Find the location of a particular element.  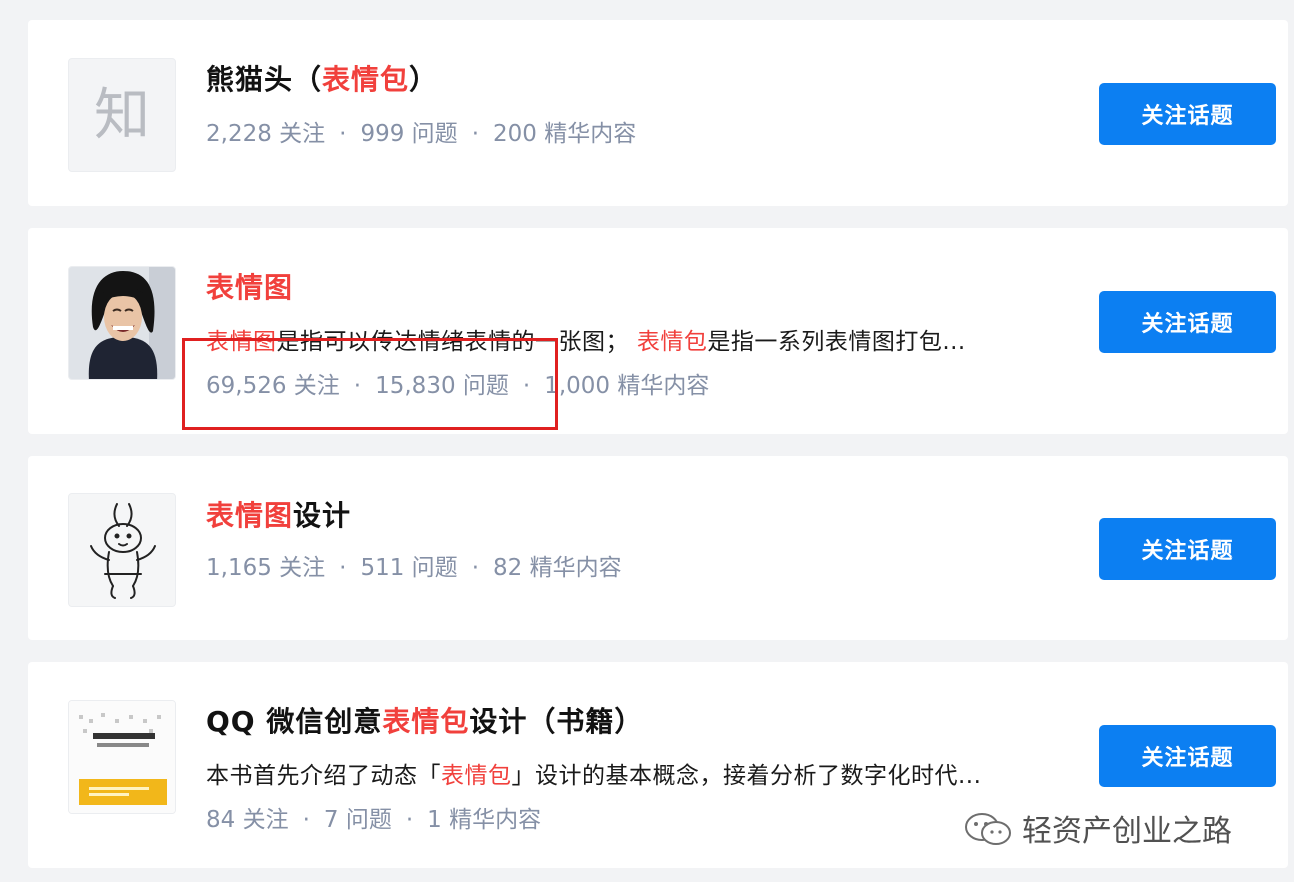

topic-title: QQ 微信创意表情包设计（书籍） is located at coordinates (424, 720).